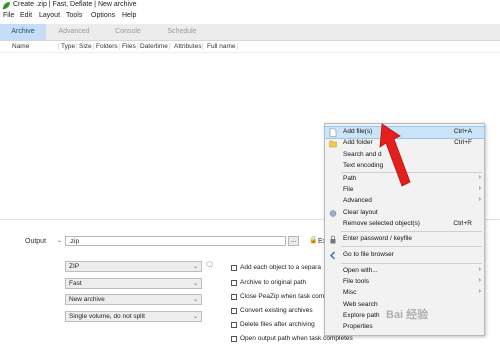 The height and width of the screenshot is (351, 500). Describe the element at coordinates (209, 265) in the screenshot. I see `comment-icon: 🗨` at that location.